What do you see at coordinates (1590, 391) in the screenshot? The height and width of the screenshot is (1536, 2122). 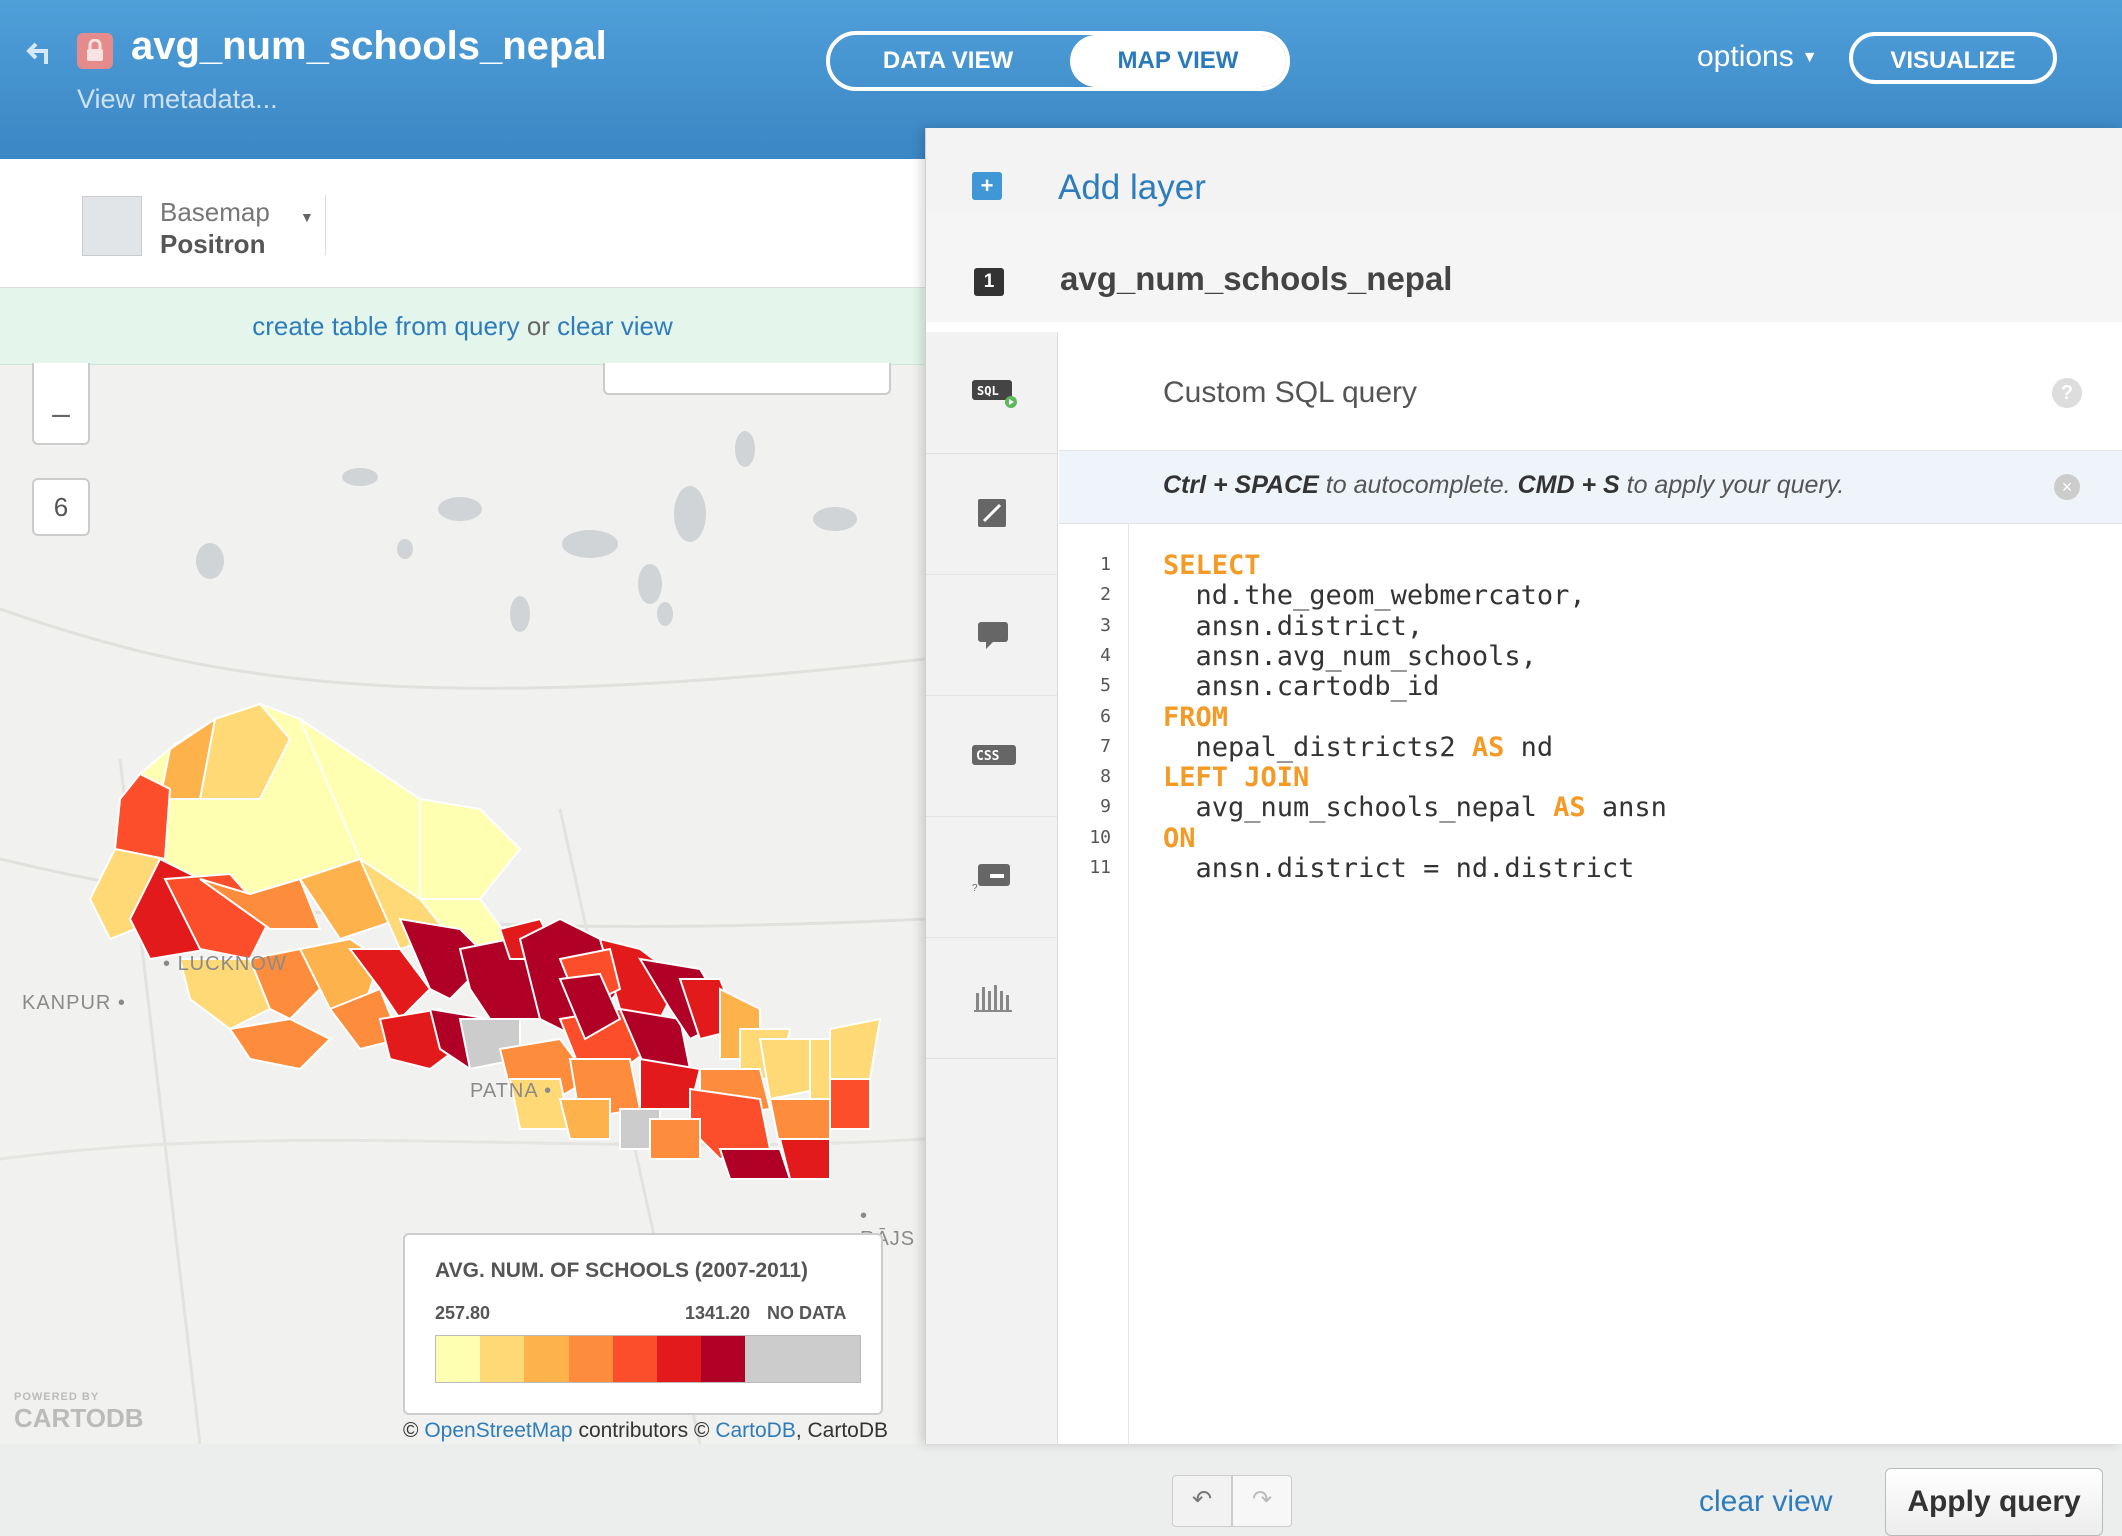 I see `editor-header: Custom SQL query ?` at bounding box center [1590, 391].